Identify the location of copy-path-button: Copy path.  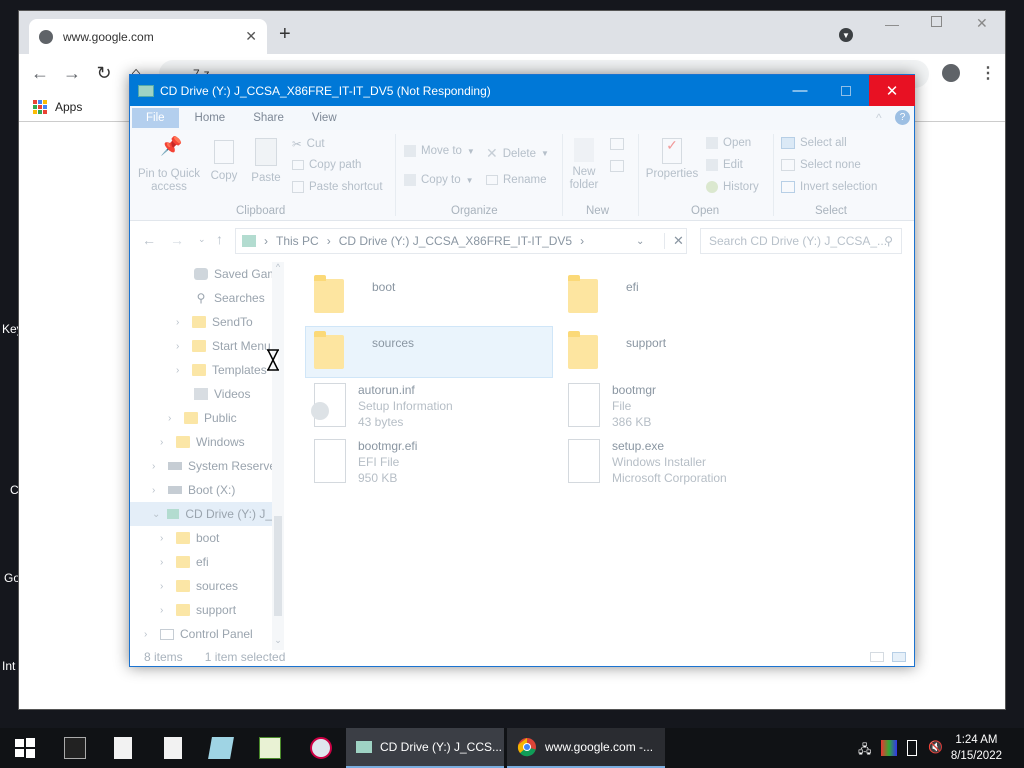
(326, 165).